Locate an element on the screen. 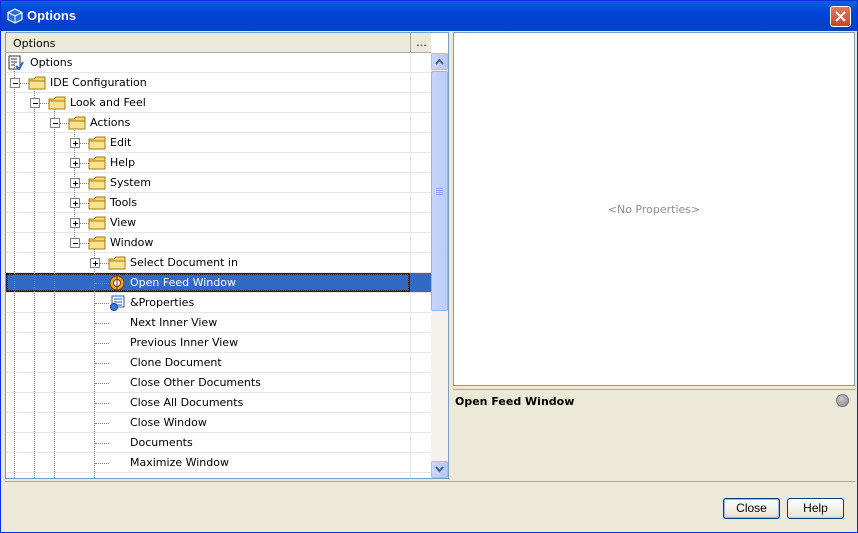 This screenshot has width=858, height=533. tree-row-clone-document: Clone Document is located at coordinates (218, 363).